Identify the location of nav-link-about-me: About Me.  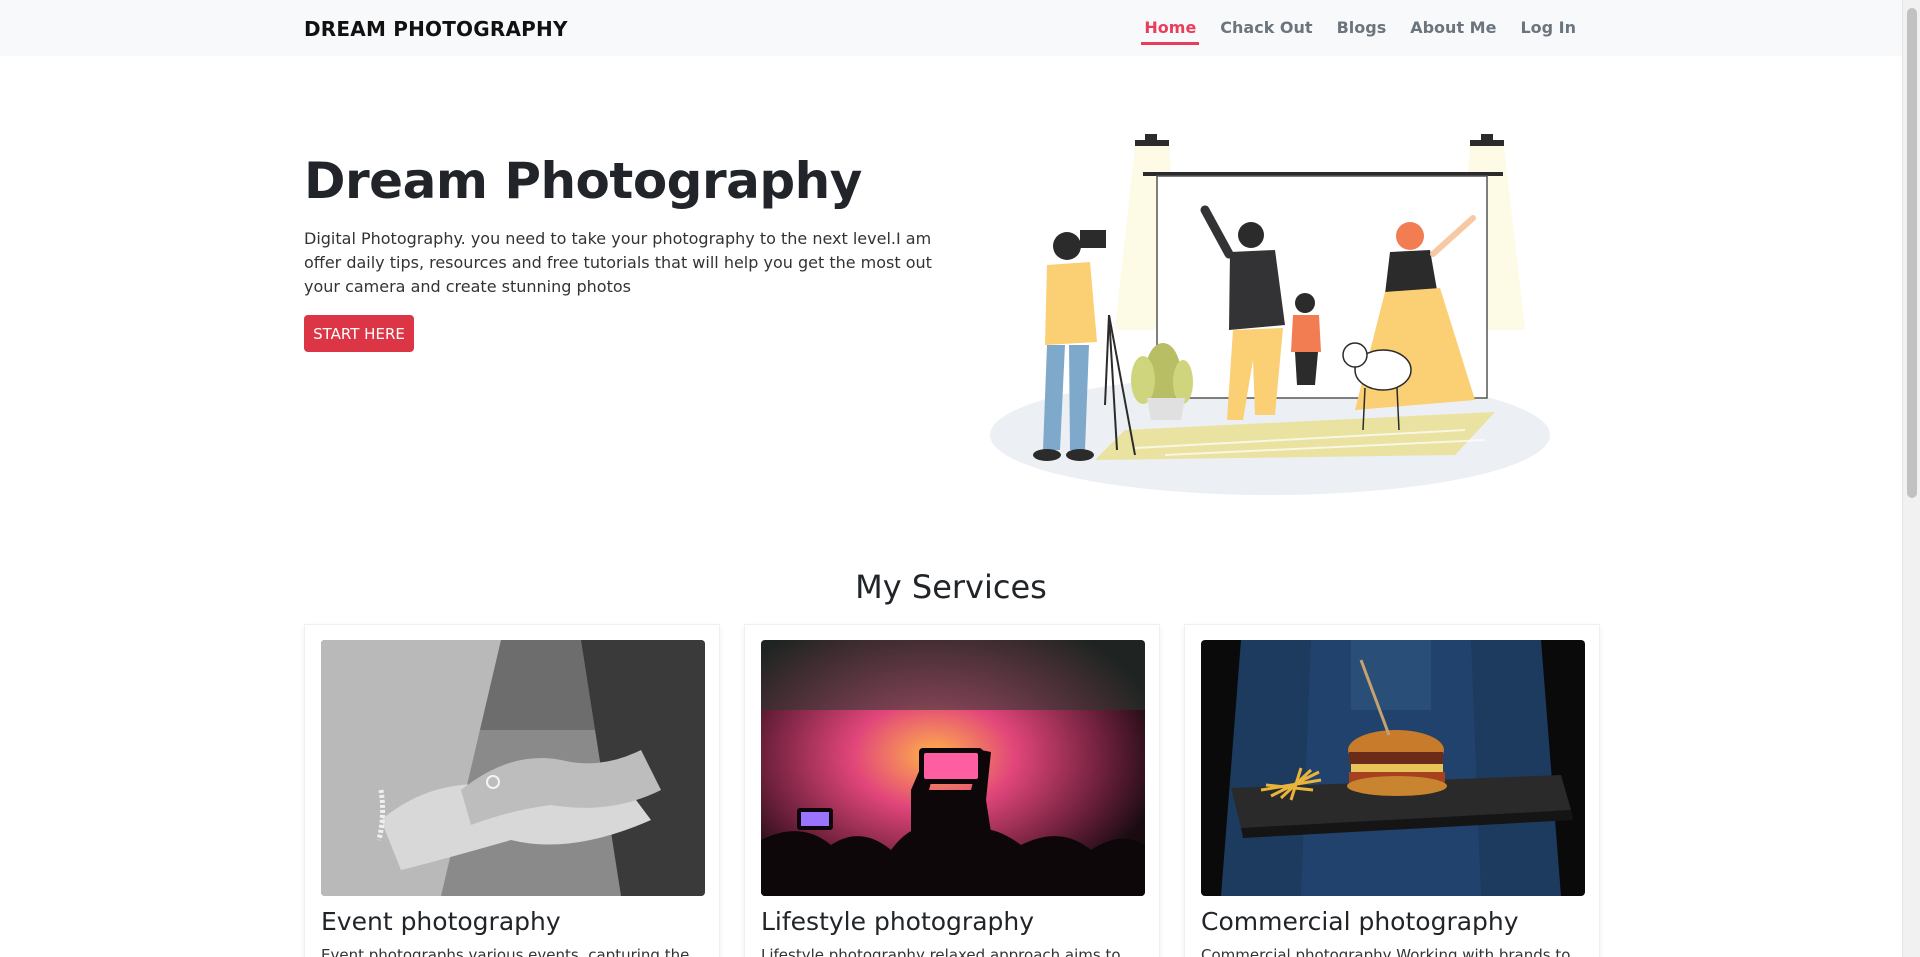
(1453, 31).